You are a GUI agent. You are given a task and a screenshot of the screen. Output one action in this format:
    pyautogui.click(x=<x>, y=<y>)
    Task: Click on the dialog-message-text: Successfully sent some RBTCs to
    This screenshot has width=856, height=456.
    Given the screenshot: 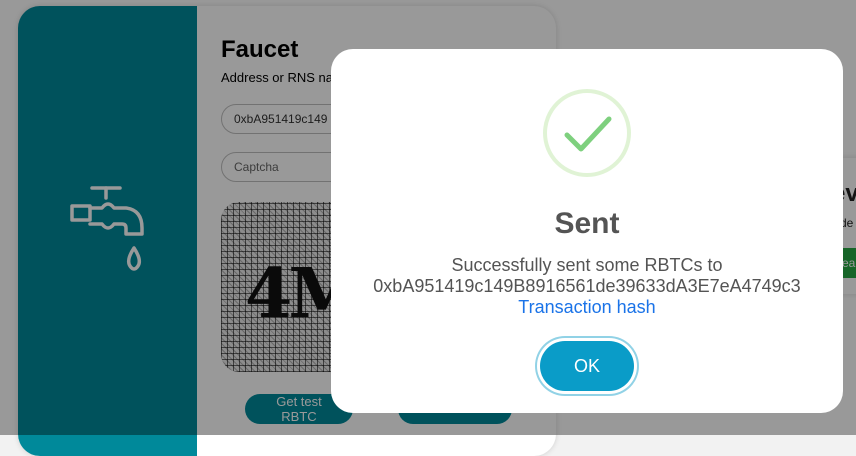 What is the action you would take?
    pyautogui.click(x=587, y=265)
    